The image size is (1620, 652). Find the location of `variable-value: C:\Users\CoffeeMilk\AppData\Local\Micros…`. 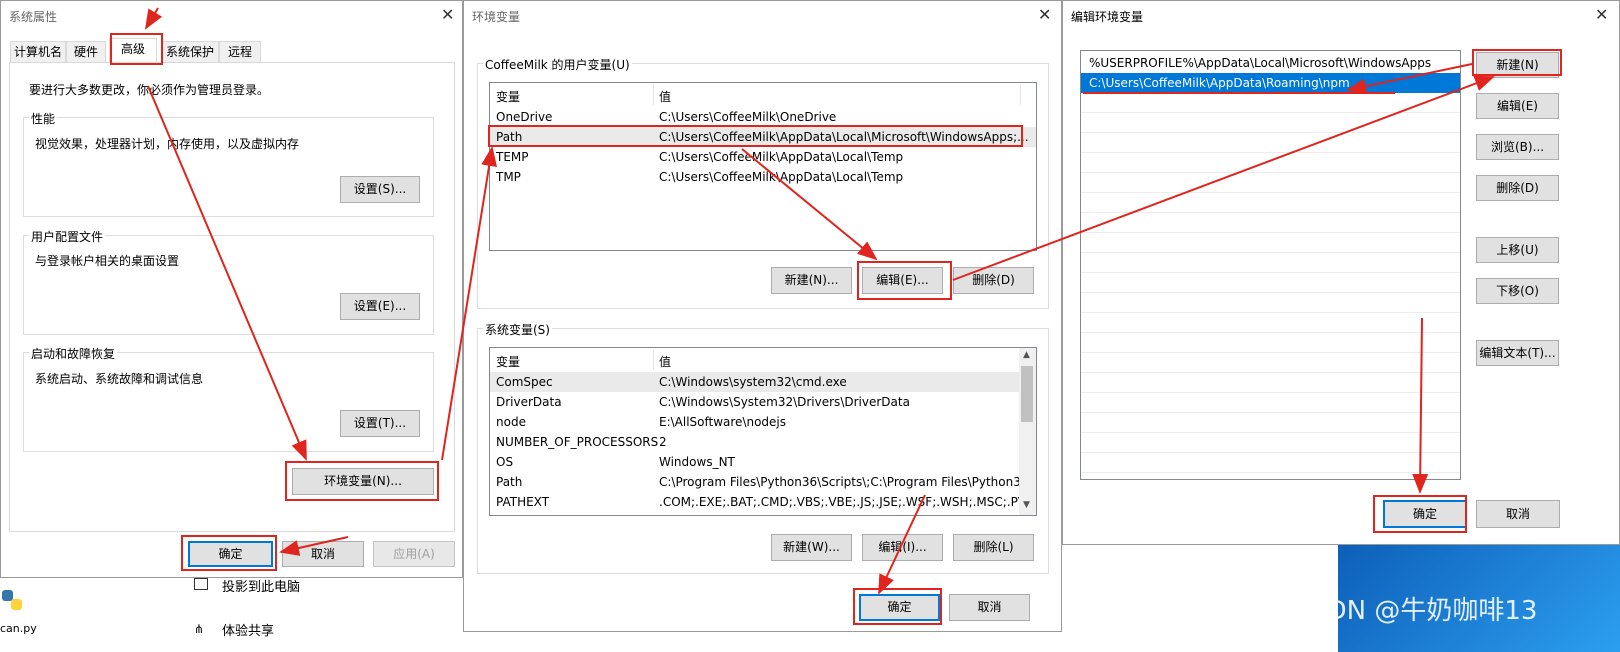

variable-value: C:\Users\CoffeeMilk\AppData\Local\Micros… is located at coordinates (844, 137).